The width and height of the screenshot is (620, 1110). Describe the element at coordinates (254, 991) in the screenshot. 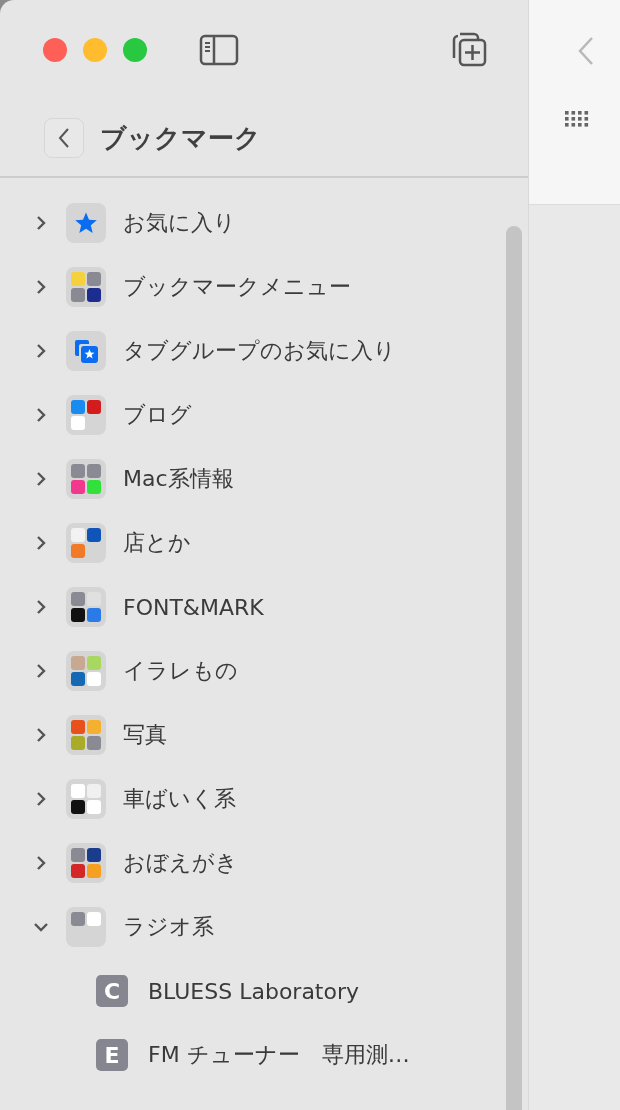

I see `bookmark-name: BLUESS Laboratory` at that location.